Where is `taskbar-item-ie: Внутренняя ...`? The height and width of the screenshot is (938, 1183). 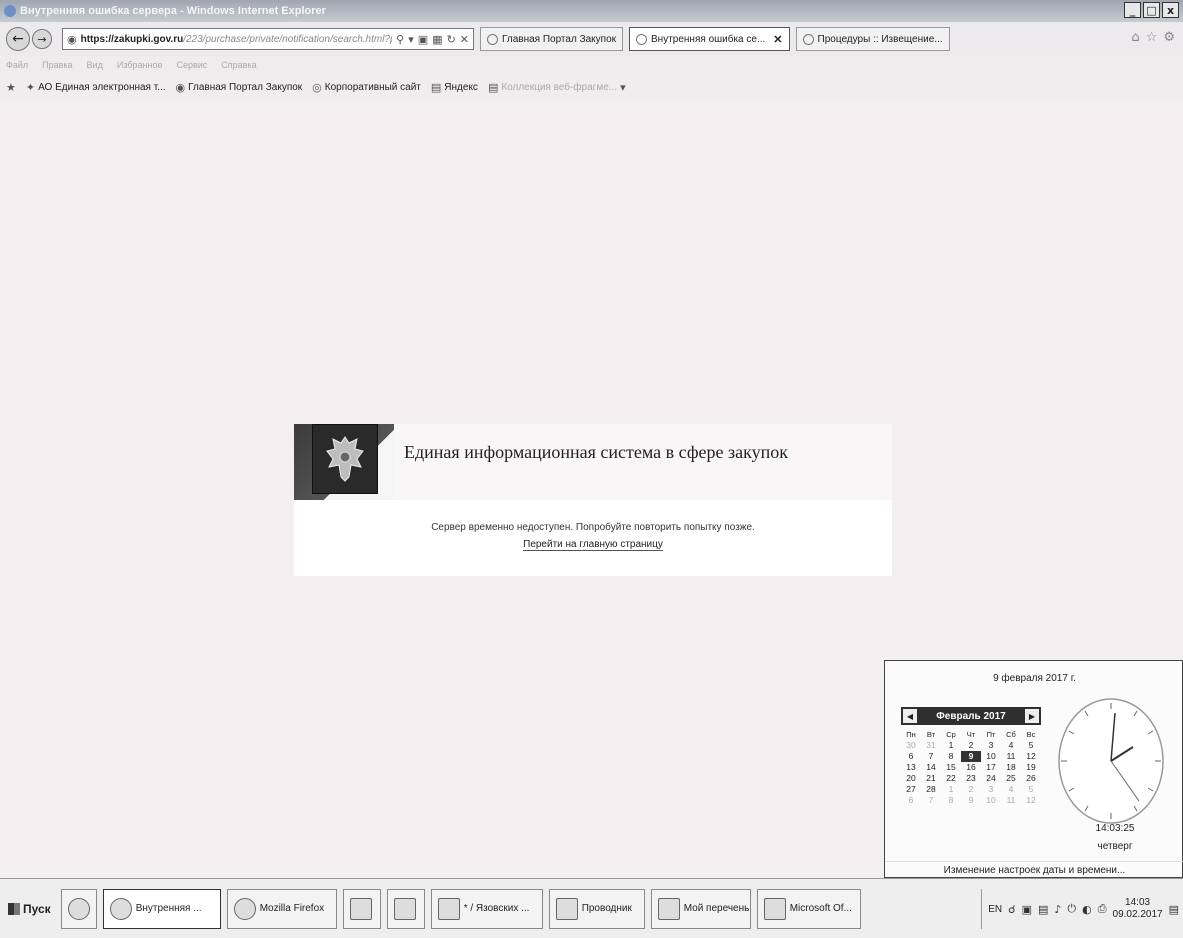 taskbar-item-ie: Внутренняя ... is located at coordinates (161, 908).